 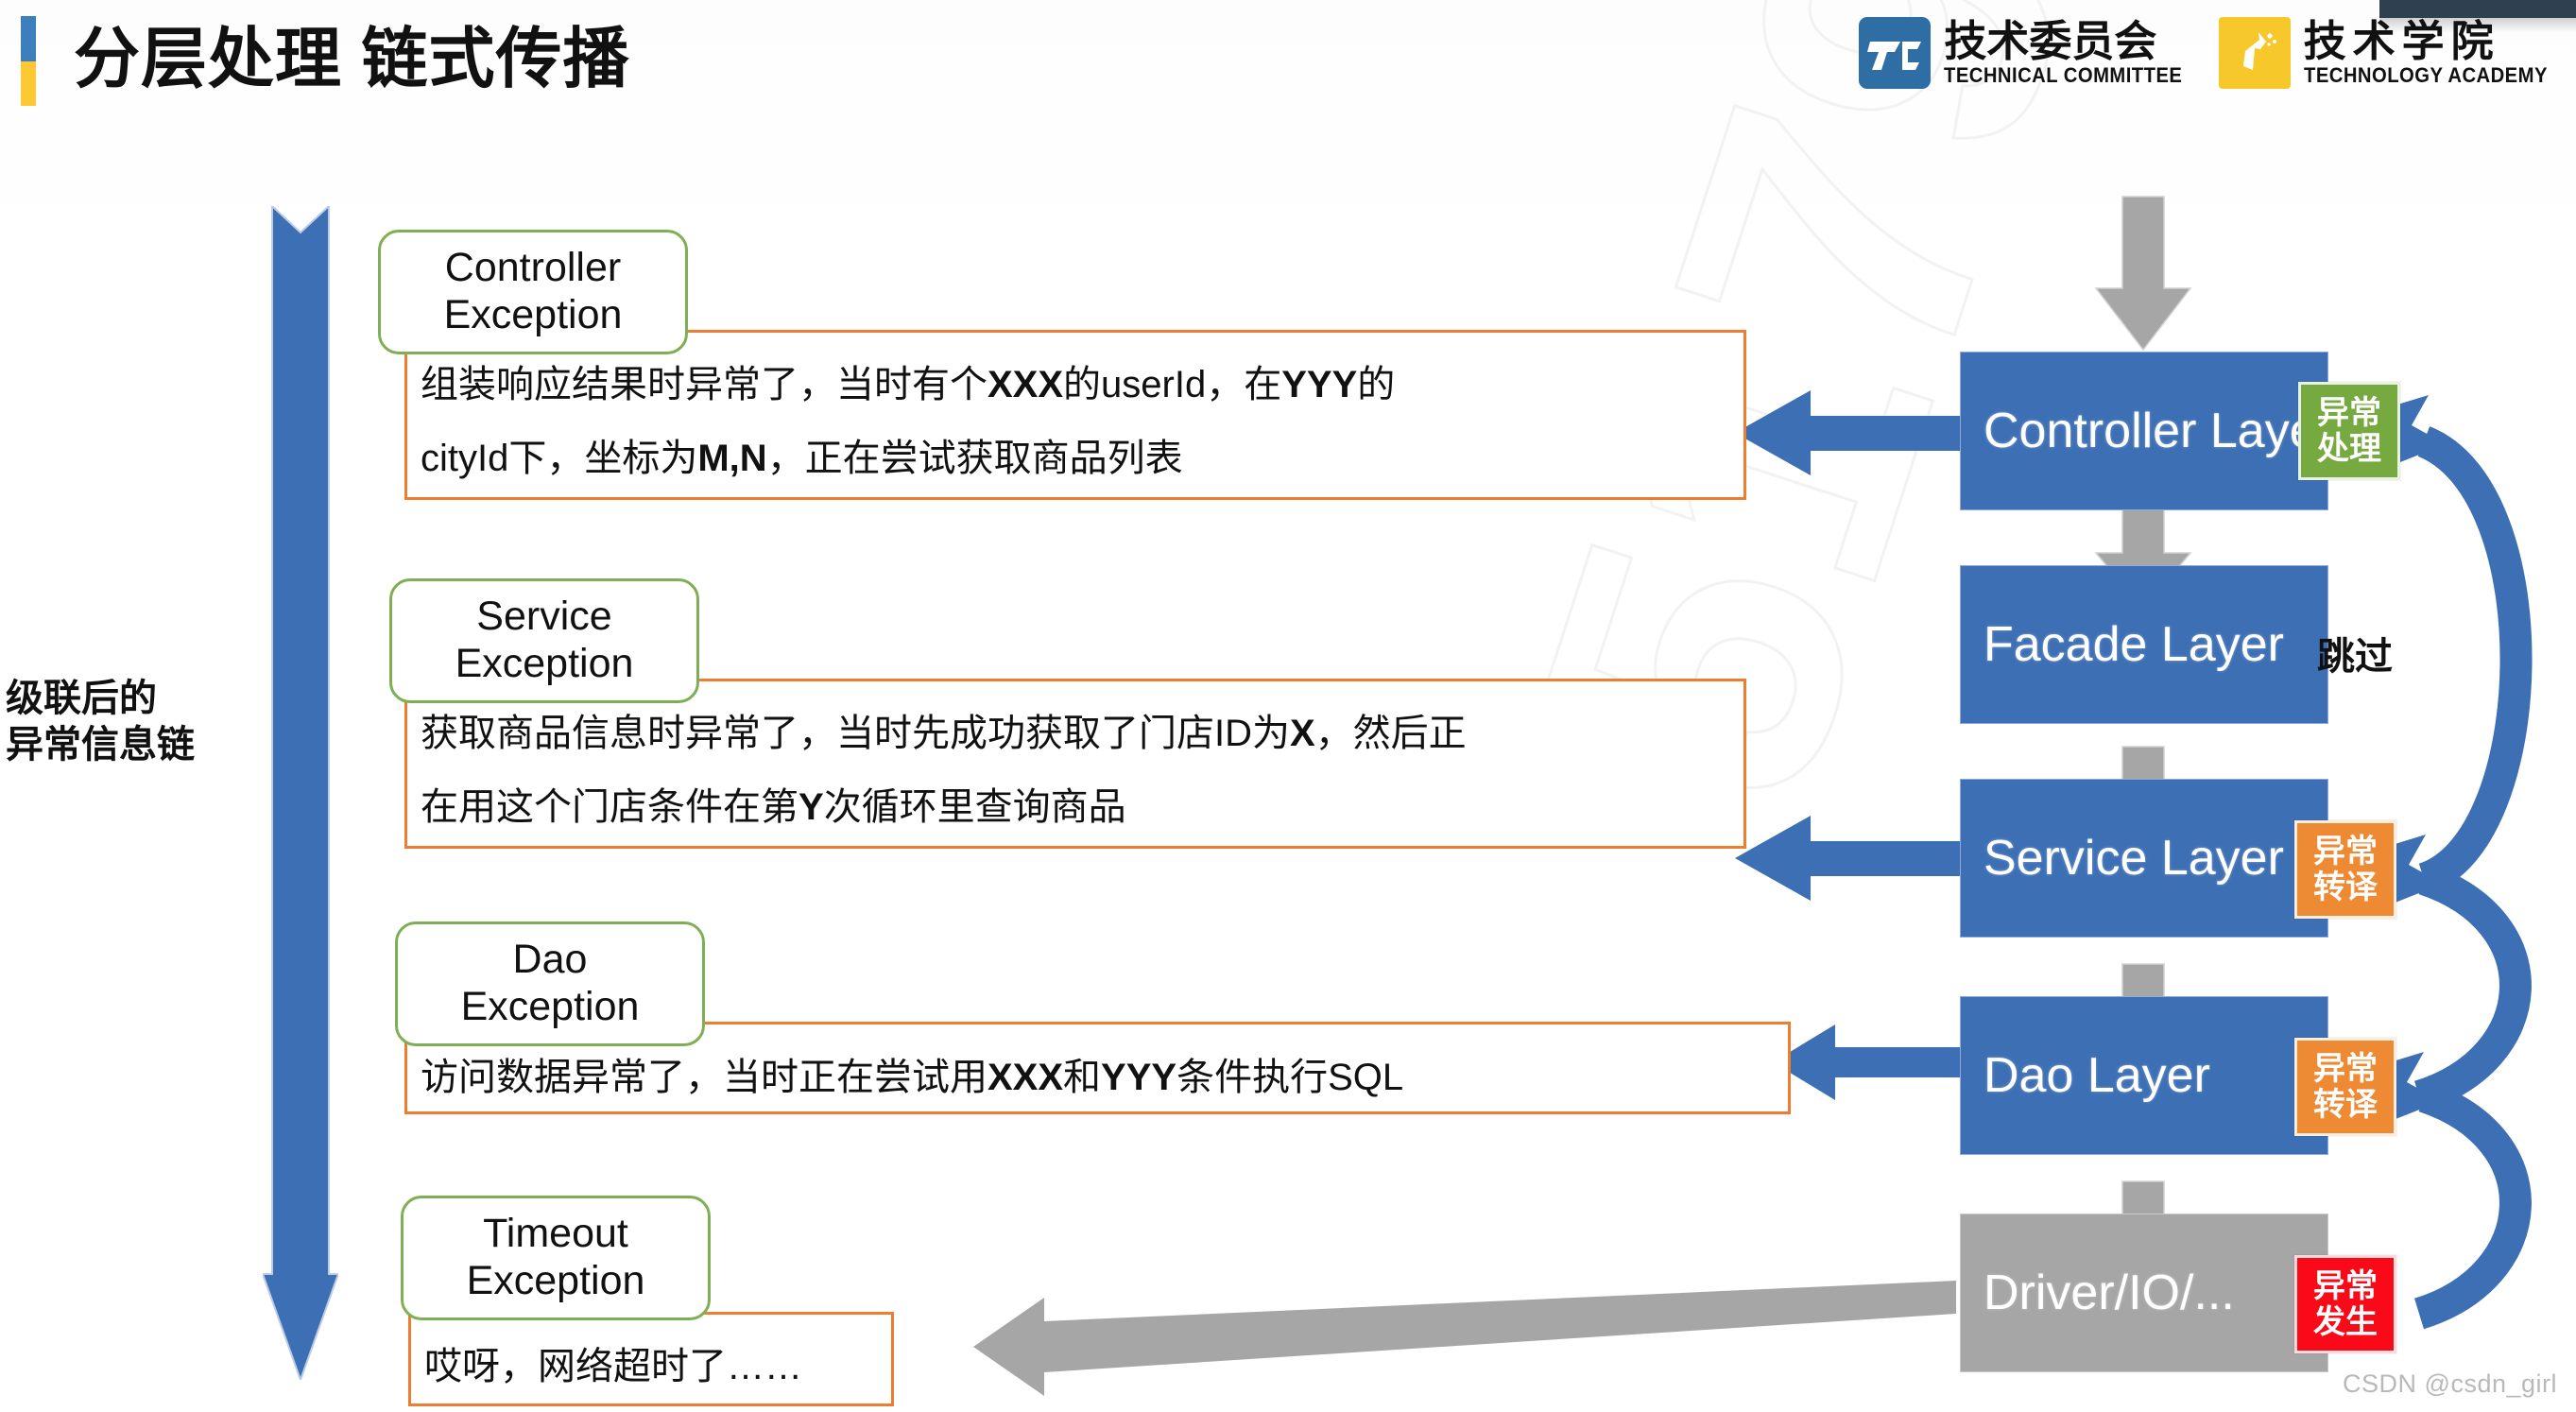 I want to click on layer-dao-label: Dao Layer, so click(x=2097, y=1075).